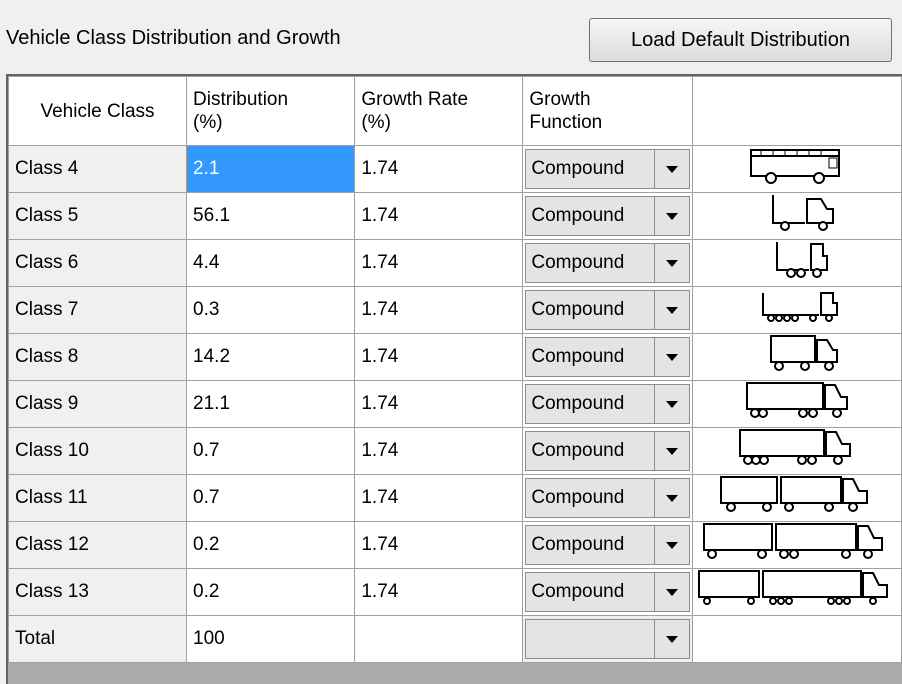 The height and width of the screenshot is (684, 902). I want to click on double-trailer-icon, so click(797, 498).